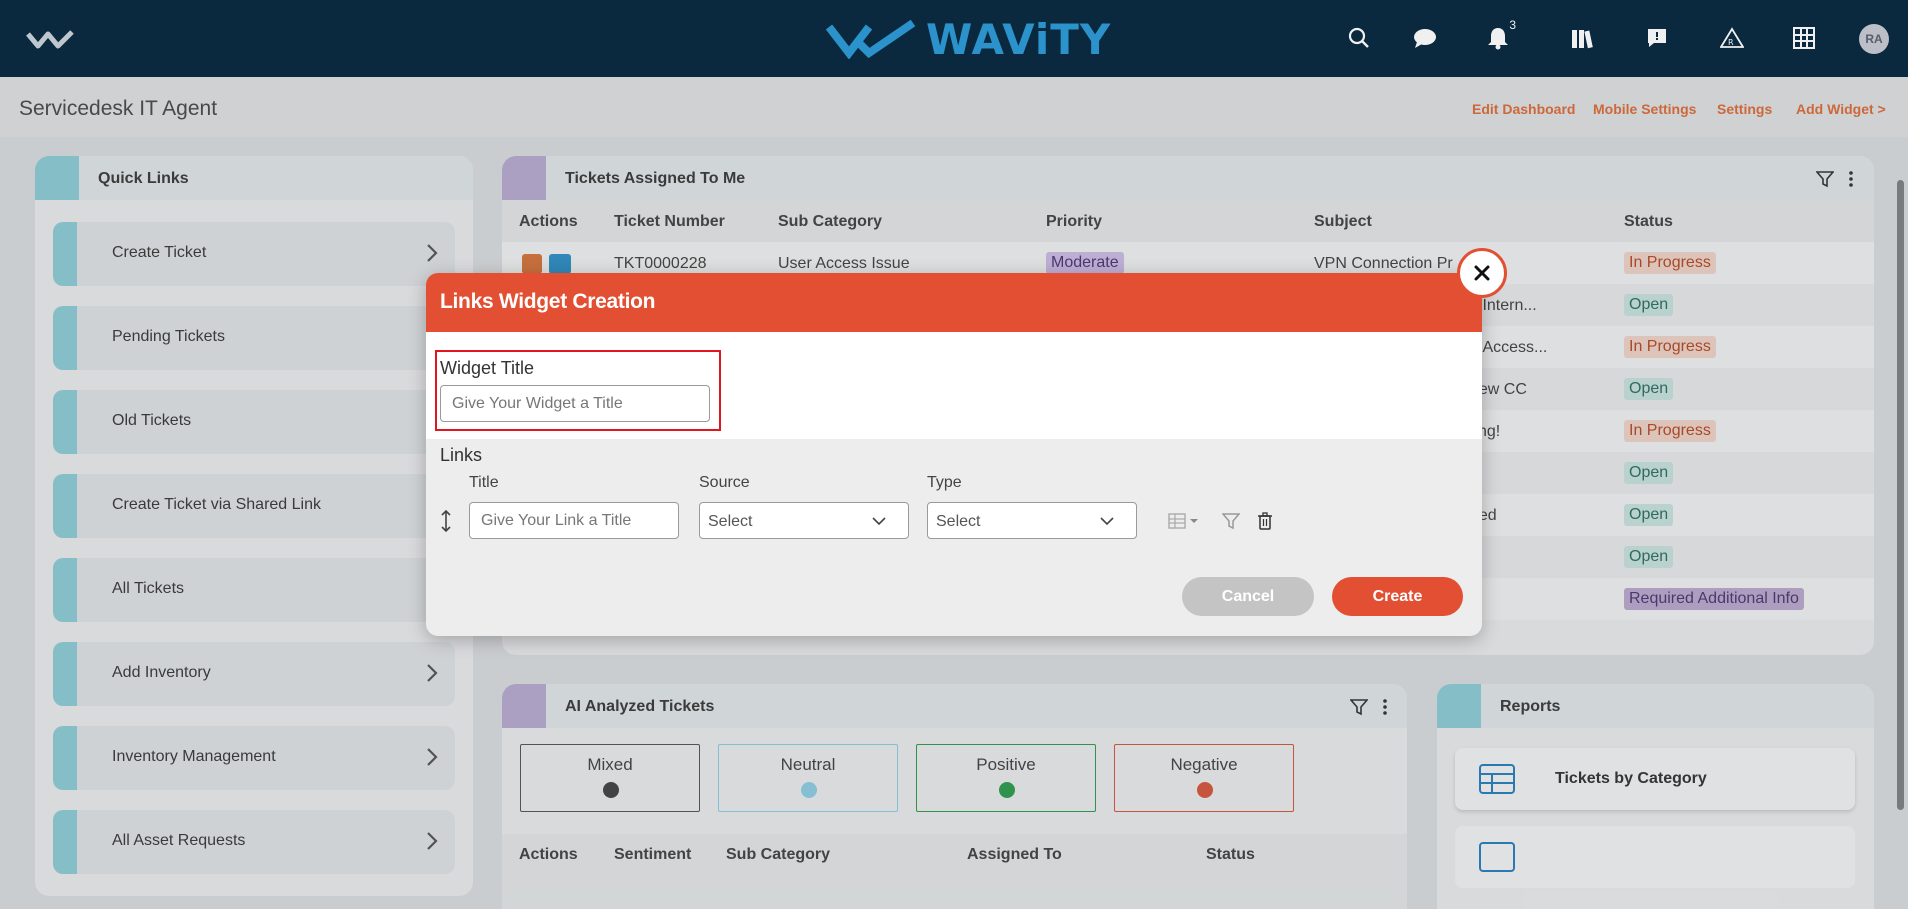 This screenshot has height=909, width=1908. Describe the element at coordinates (1032, 520) in the screenshot. I see `type-select: Select` at that location.